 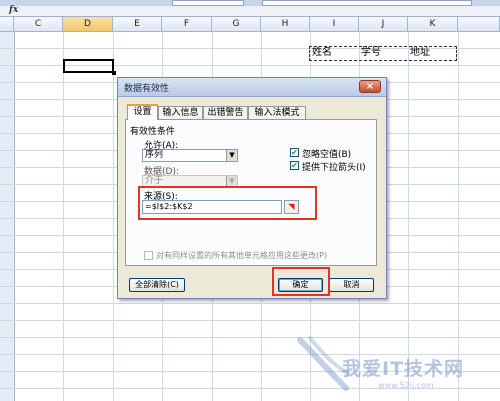 What do you see at coordinates (154, 181) in the screenshot?
I see `data-select-value: 介于` at bounding box center [154, 181].